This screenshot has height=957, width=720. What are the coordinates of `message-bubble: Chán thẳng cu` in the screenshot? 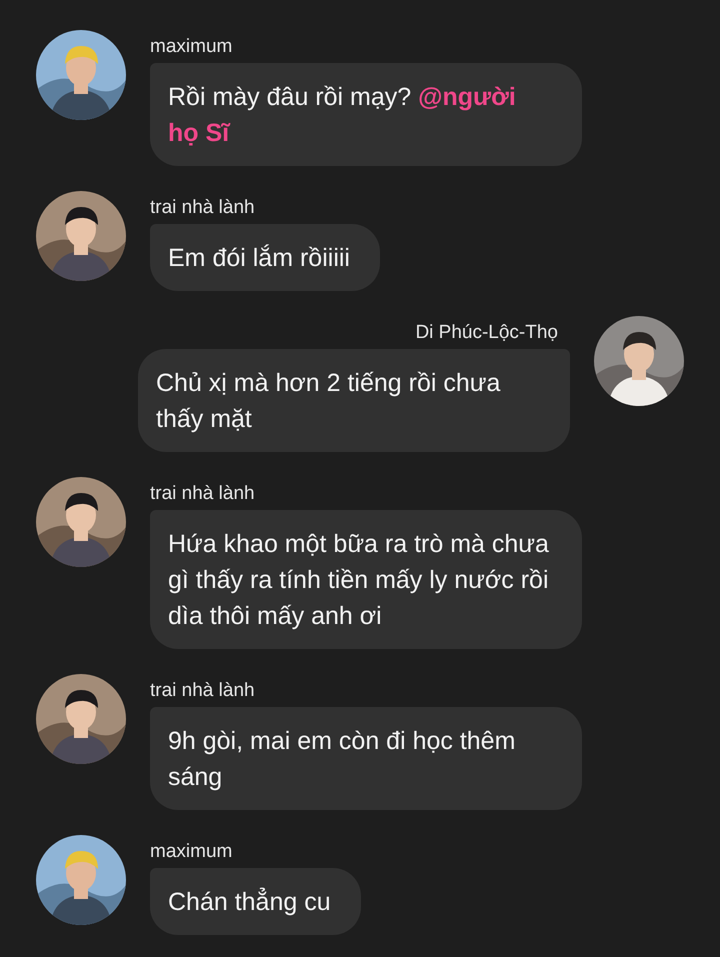 It's located at (255, 901).